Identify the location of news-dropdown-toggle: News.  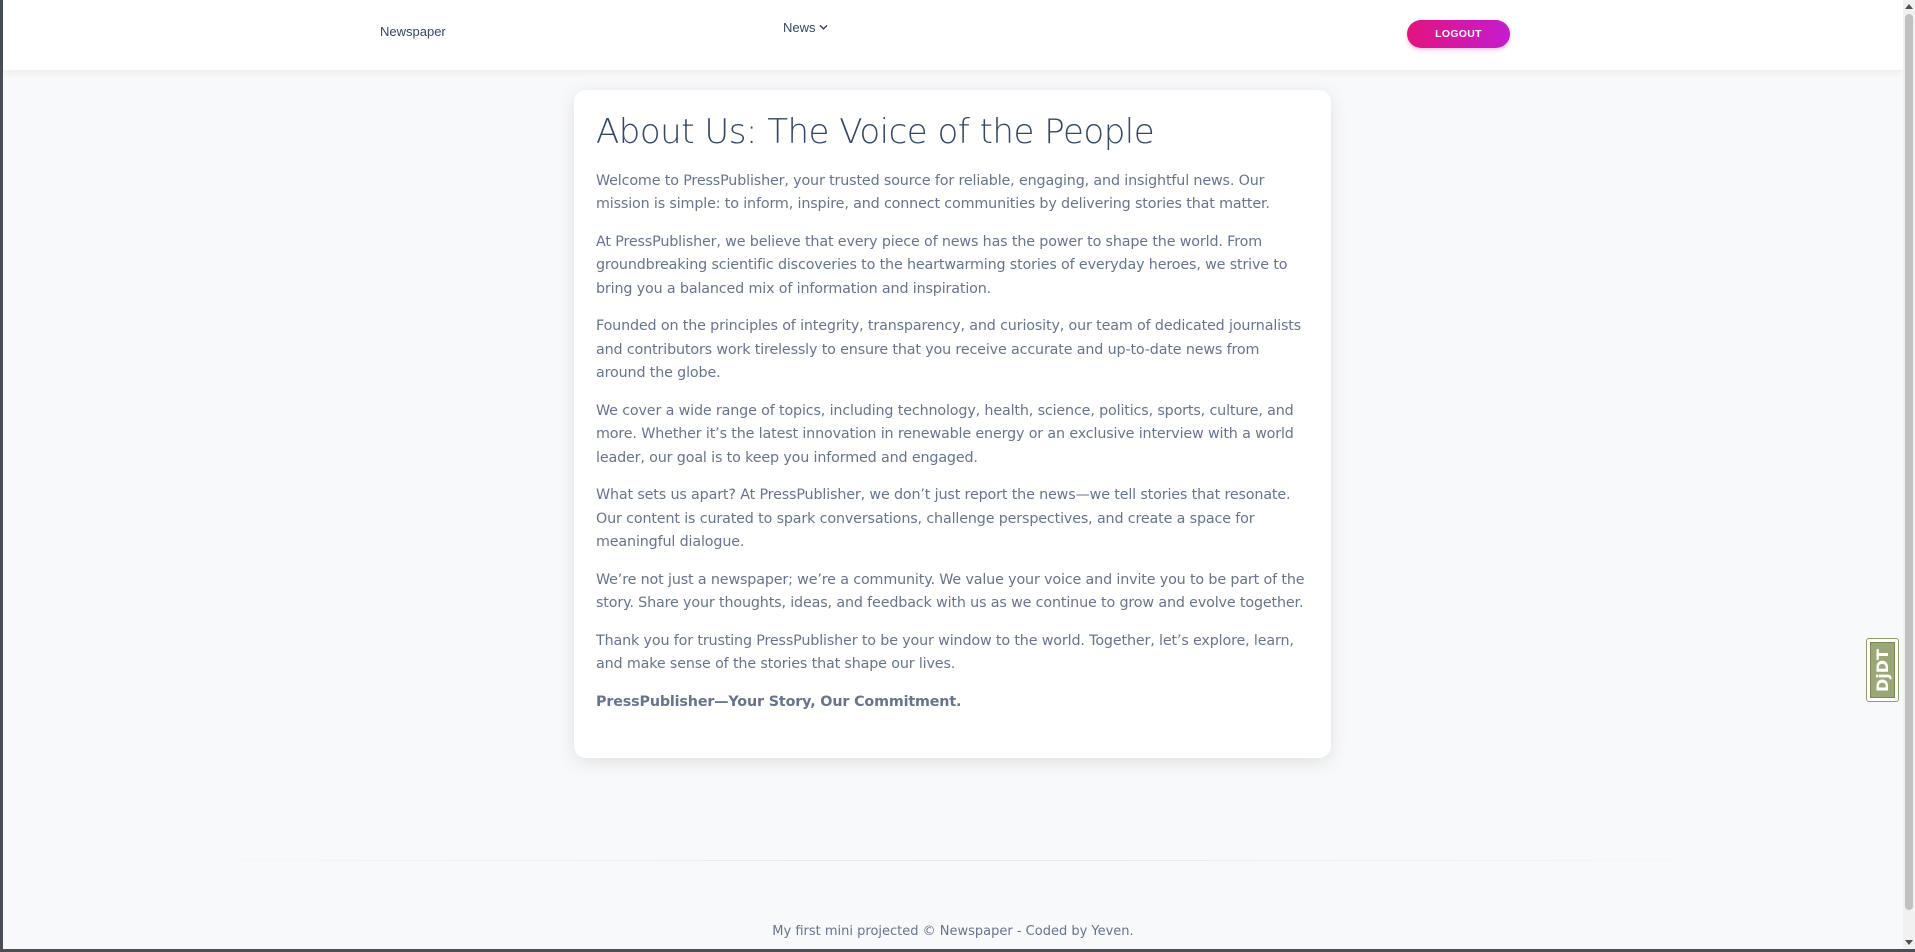
(805, 27).